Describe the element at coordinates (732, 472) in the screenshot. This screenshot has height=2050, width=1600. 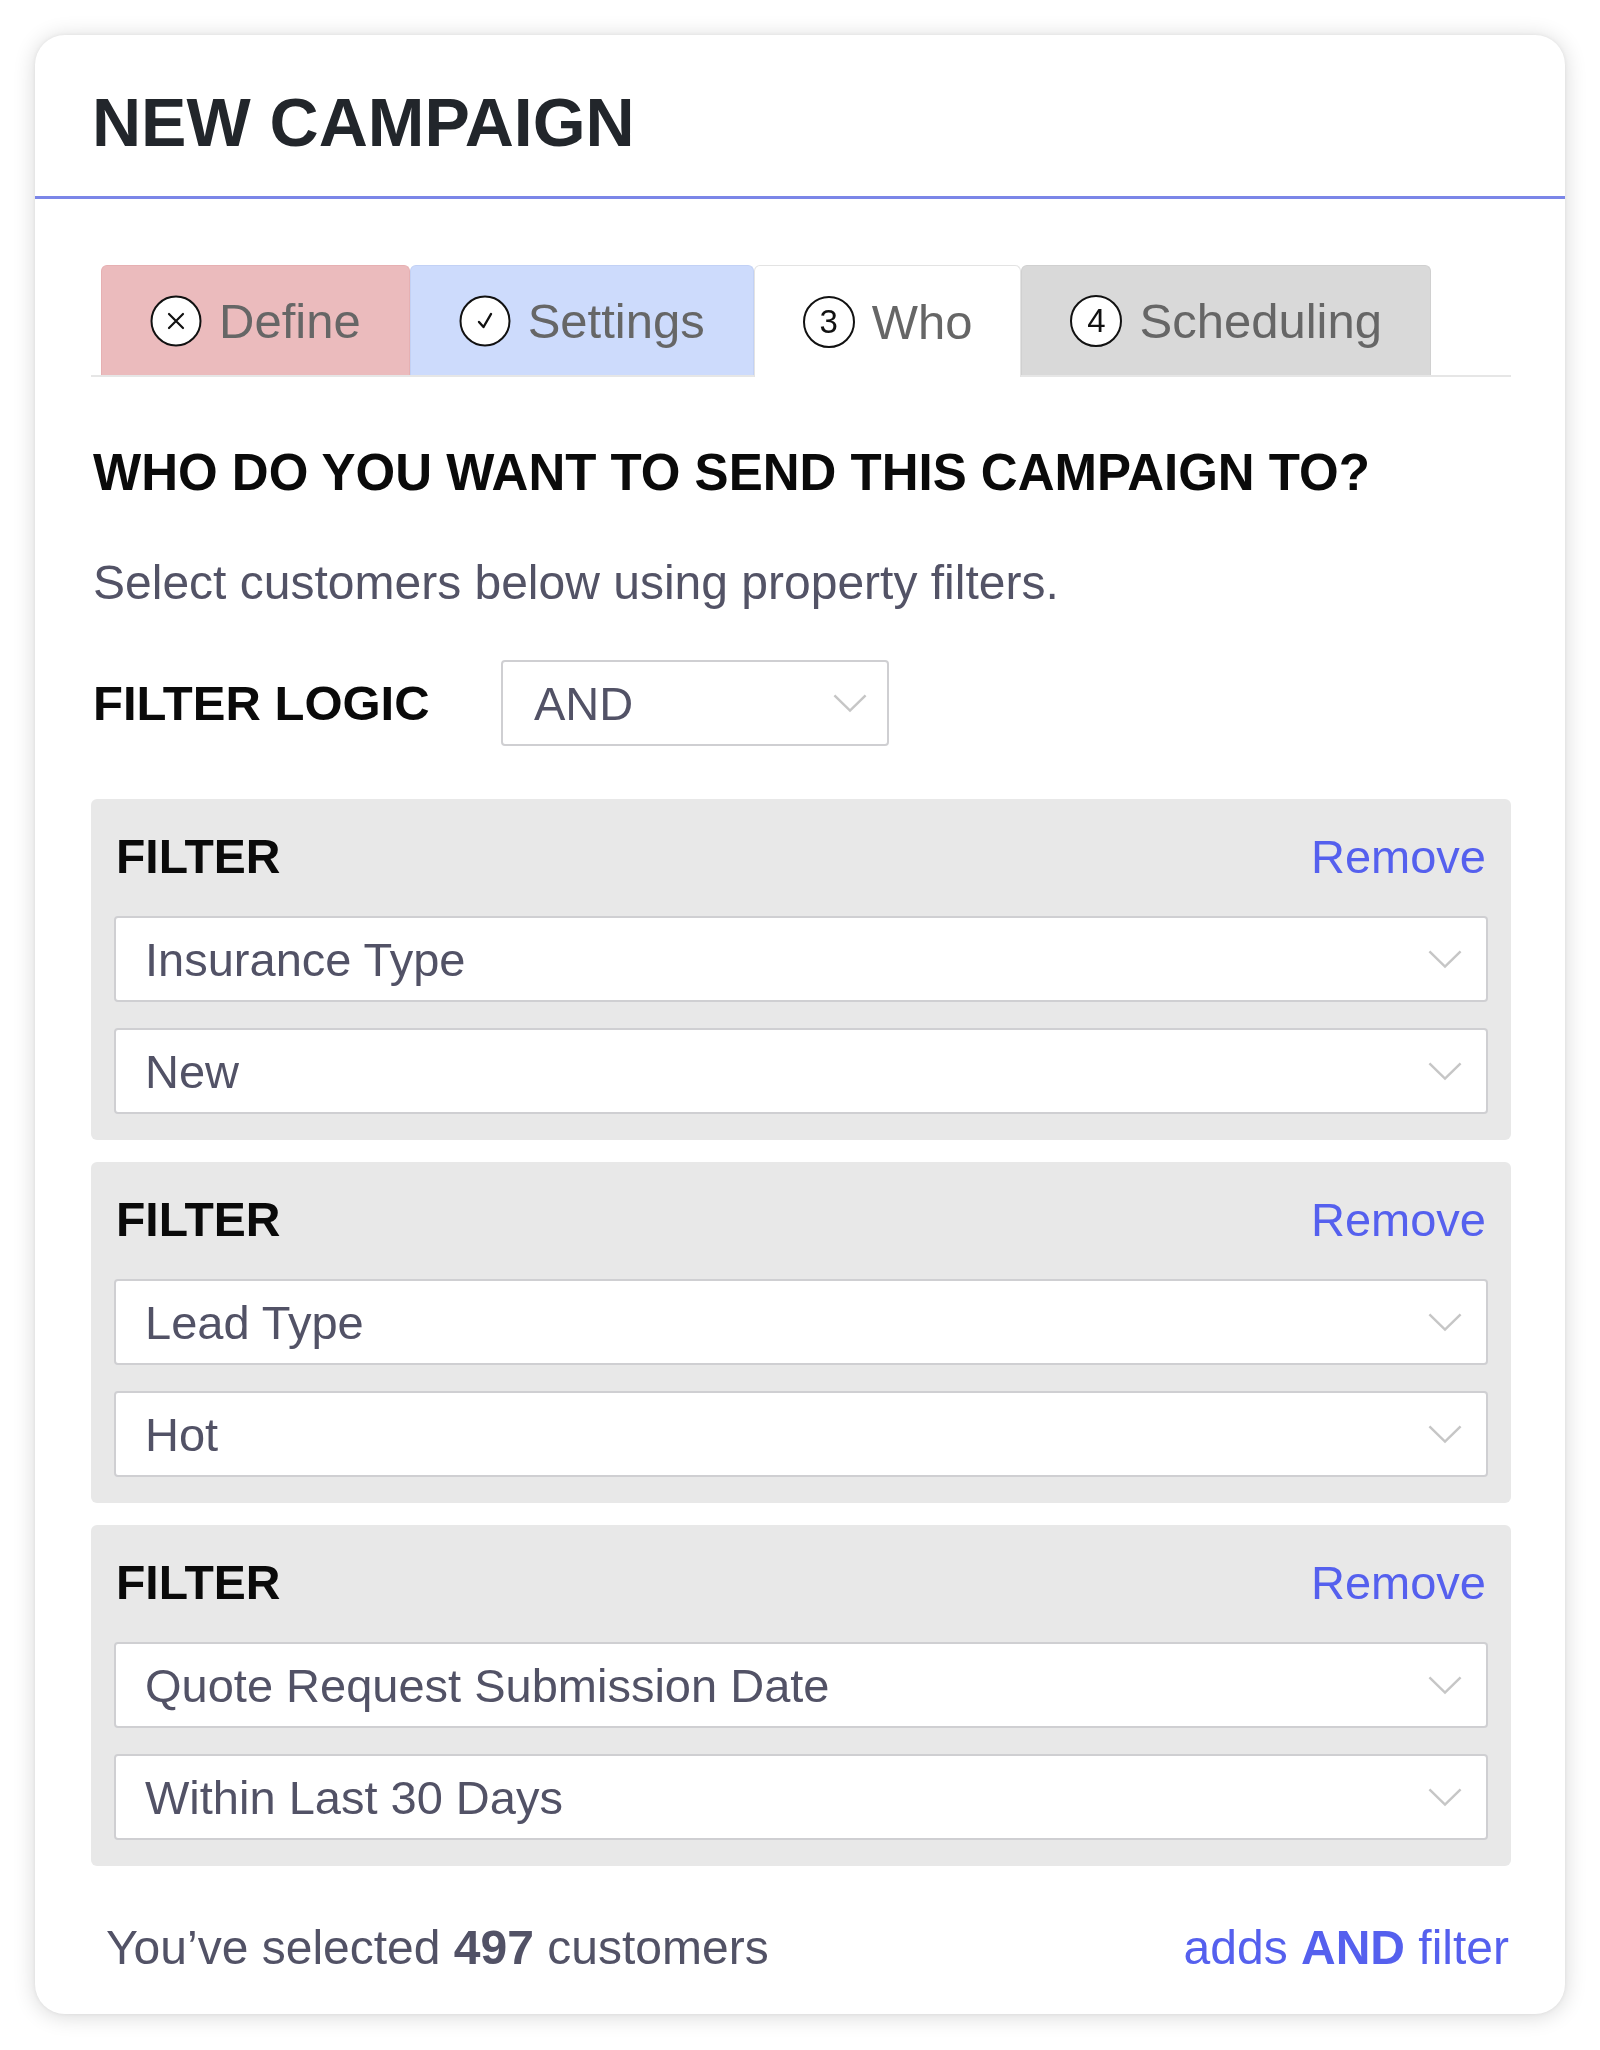
I see `section-heading: WHO DO YOU WANT TO SEND THIS CAMPAIGN TO?` at that location.